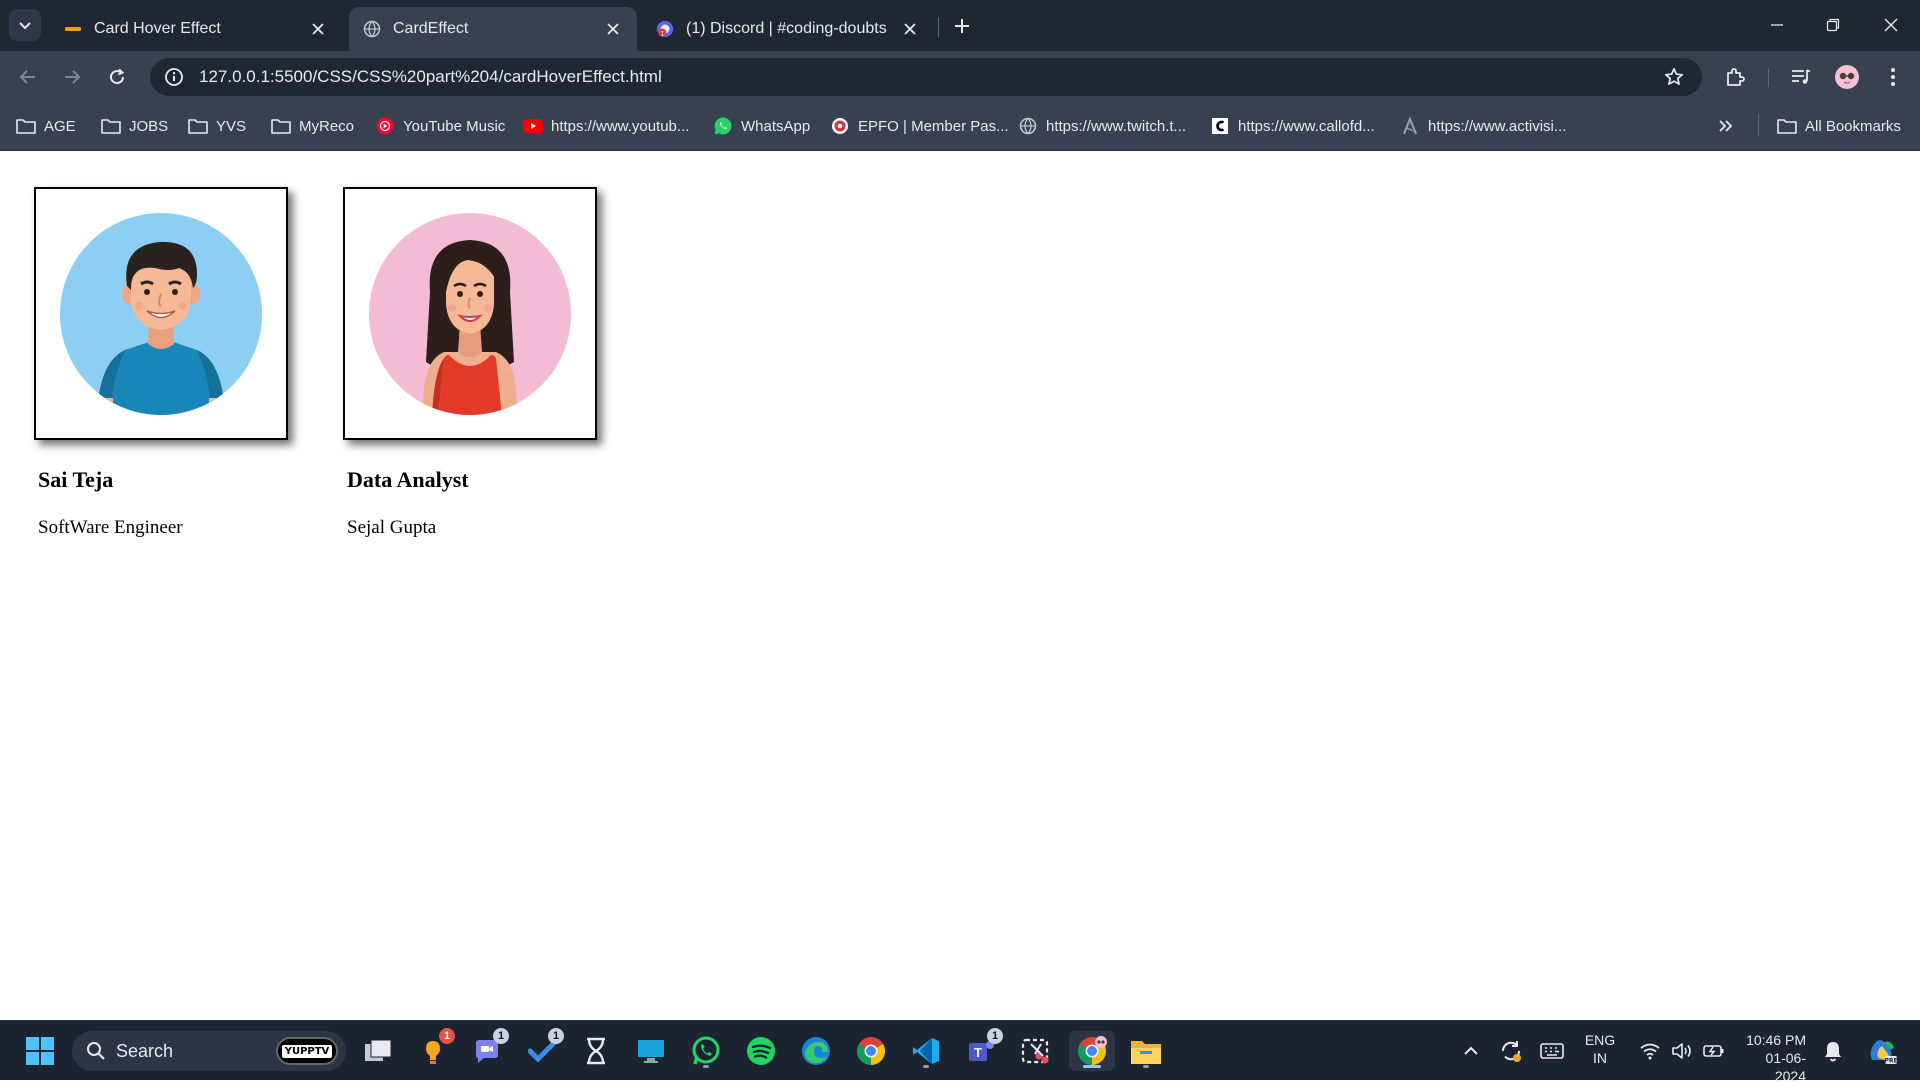 This screenshot has height=1085, width=1920. Describe the element at coordinates (1890, 1061) in the screenshot. I see `svg-text: PRE` at that location.